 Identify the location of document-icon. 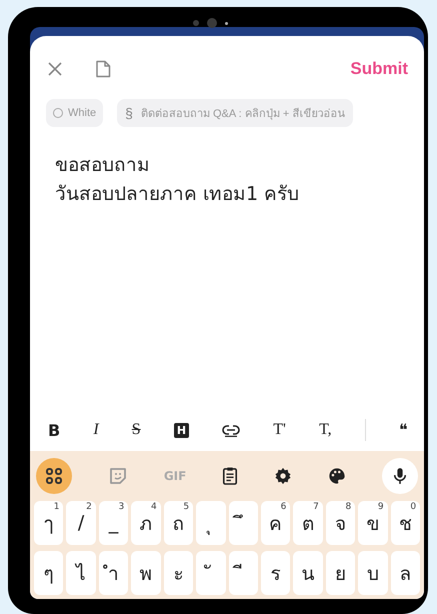
(103, 69).